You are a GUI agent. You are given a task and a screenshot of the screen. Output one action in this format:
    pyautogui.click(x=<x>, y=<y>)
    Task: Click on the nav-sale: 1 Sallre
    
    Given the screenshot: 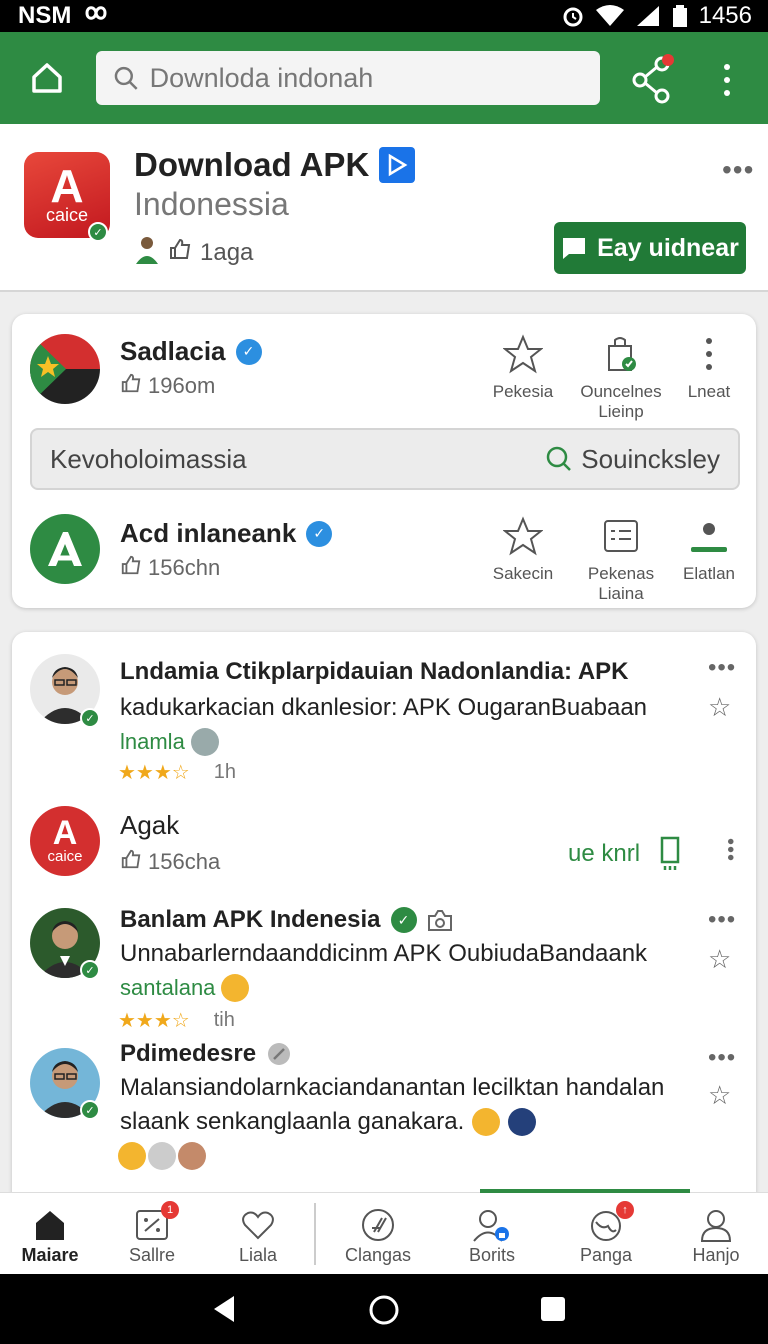 What is the action you would take?
    pyautogui.click(x=152, y=1233)
    